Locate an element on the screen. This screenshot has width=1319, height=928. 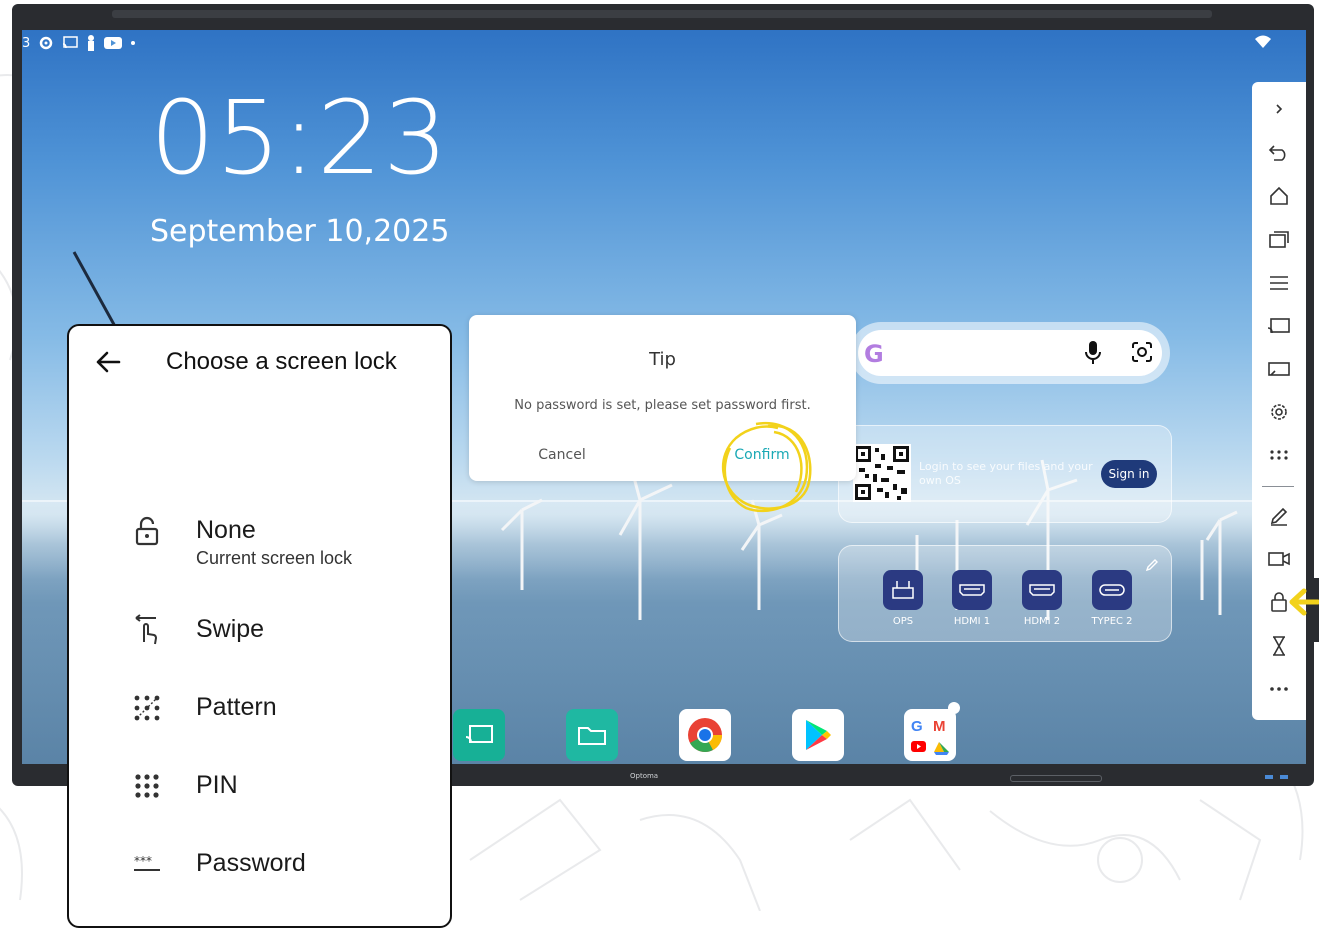
source-label: TYPEC 2 is located at coordinates (1112, 621).